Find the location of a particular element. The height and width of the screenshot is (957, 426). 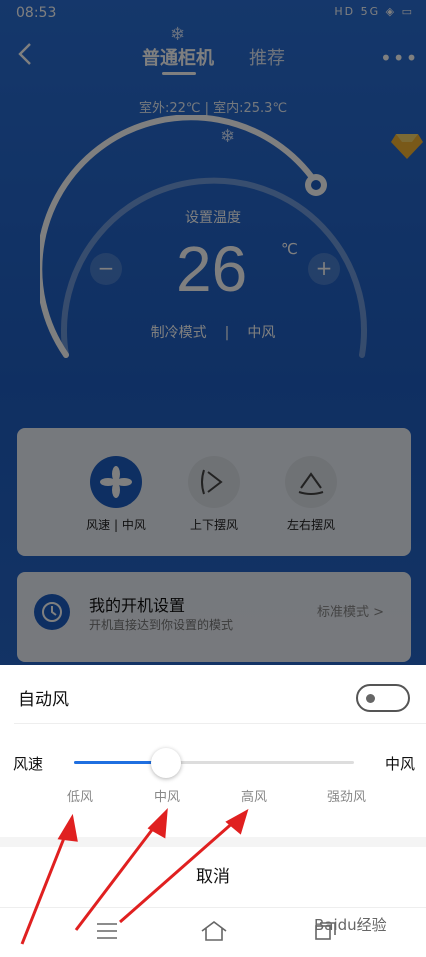

red-arrow-1-head is located at coordinates (67, 827).